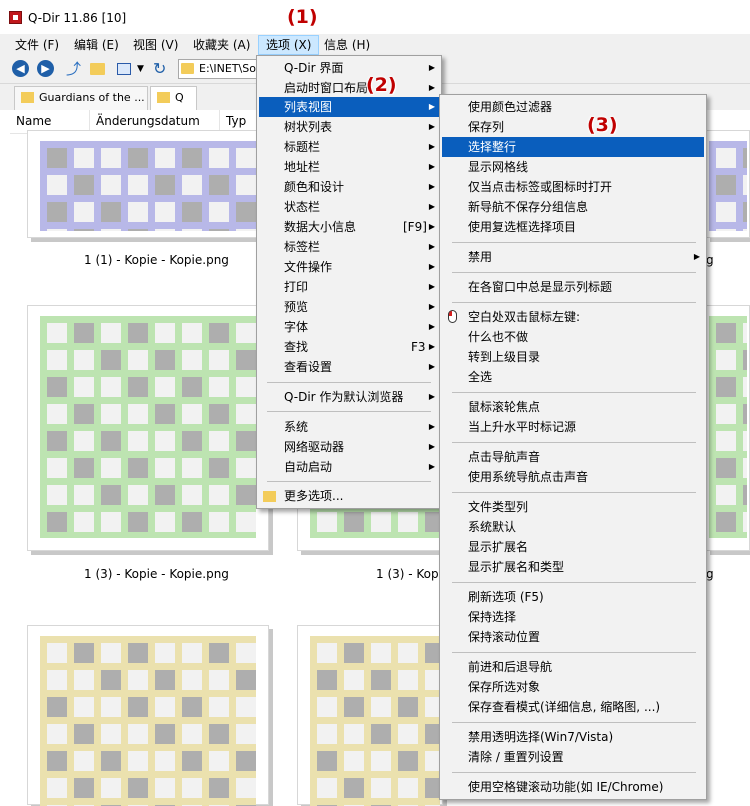 Image resolution: width=750 pixels, height=806 pixels. Describe the element at coordinates (349, 207) in the screenshot. I see `menu-item-status-bar: 状态栏 ▶` at that location.